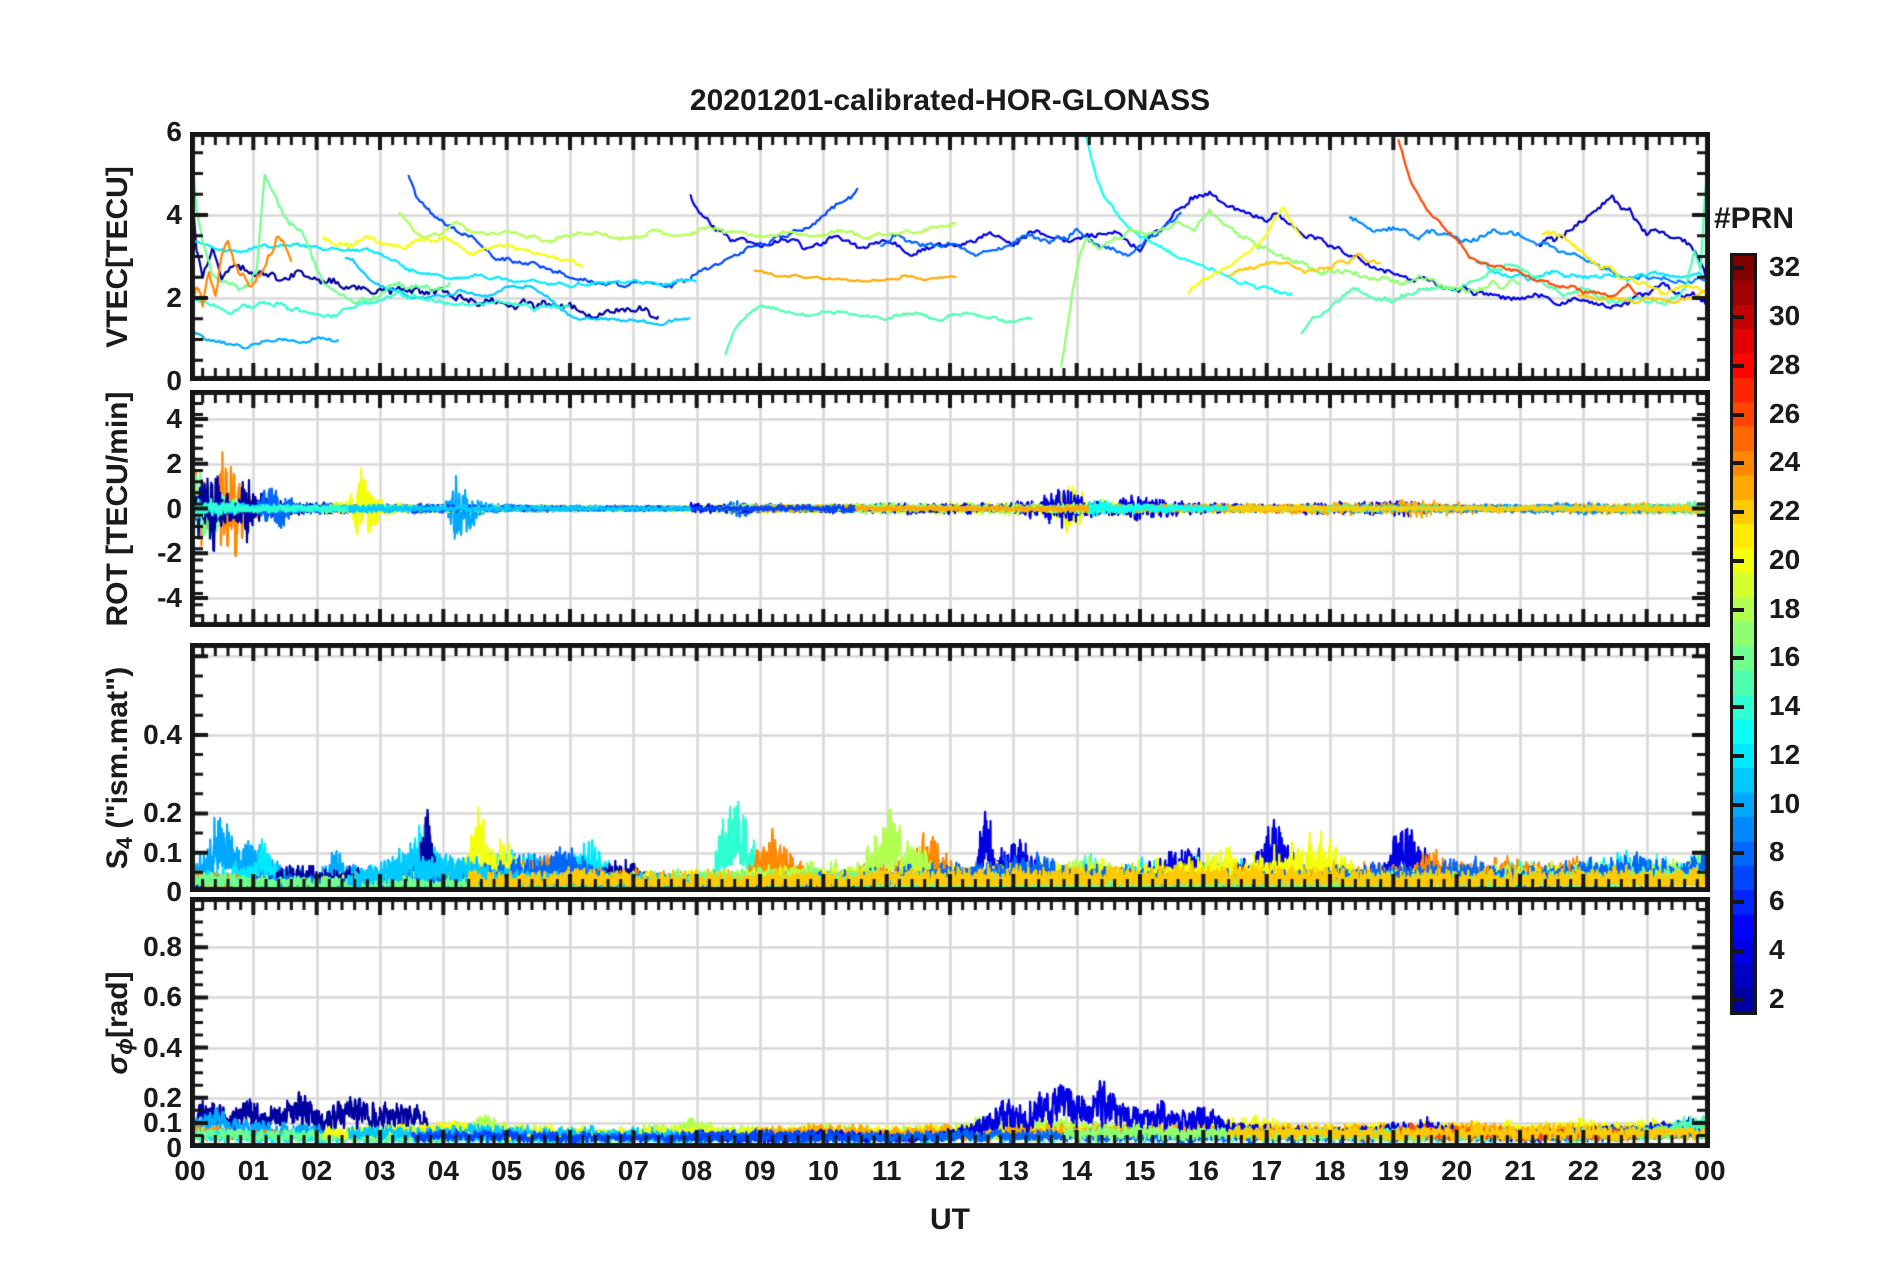 The width and height of the screenshot is (1902, 1272). What do you see at coordinates (950, 508) in the screenshot?
I see `rot-panel-plot` at bounding box center [950, 508].